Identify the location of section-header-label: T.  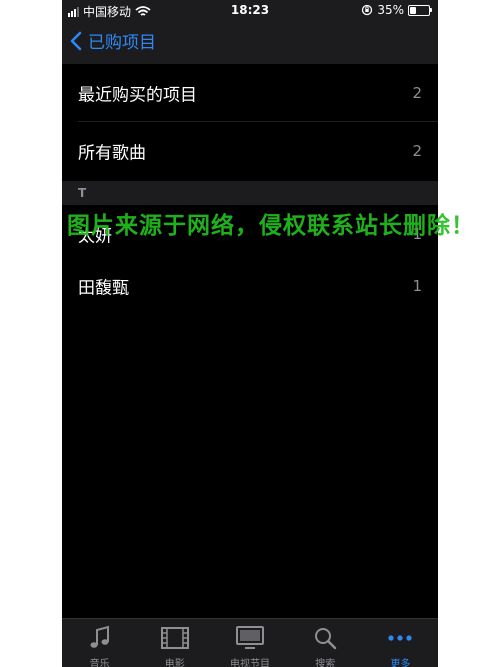
(82, 193).